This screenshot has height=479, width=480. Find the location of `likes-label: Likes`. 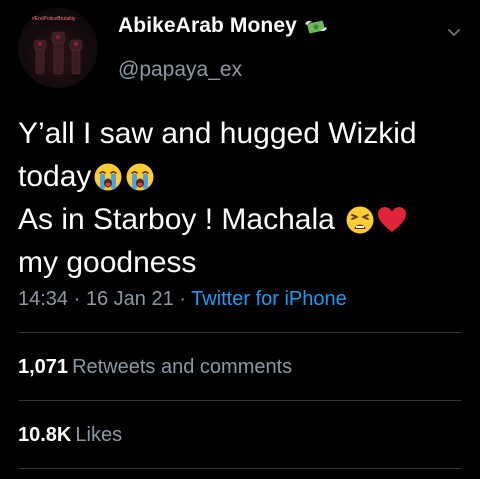

likes-label: Likes is located at coordinates (99, 435).